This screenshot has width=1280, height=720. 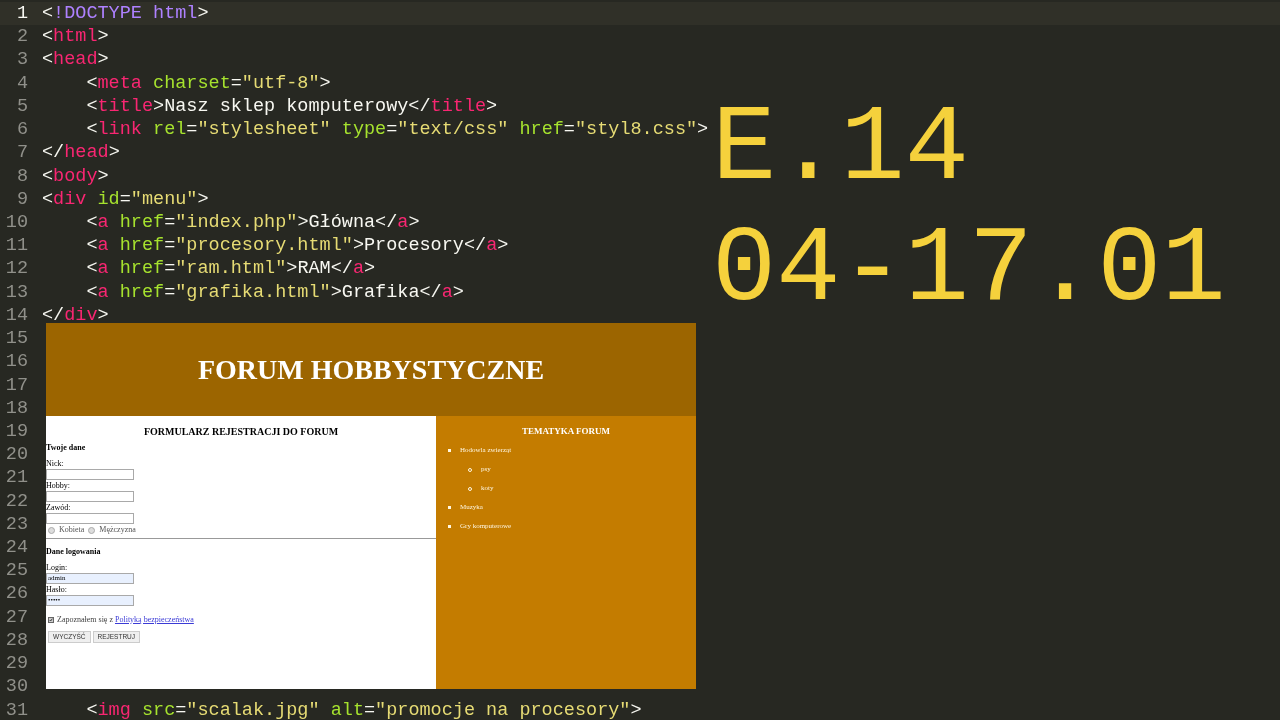 What do you see at coordinates (117, 530) in the screenshot?
I see `radio-label: Mężczyzna` at bounding box center [117, 530].